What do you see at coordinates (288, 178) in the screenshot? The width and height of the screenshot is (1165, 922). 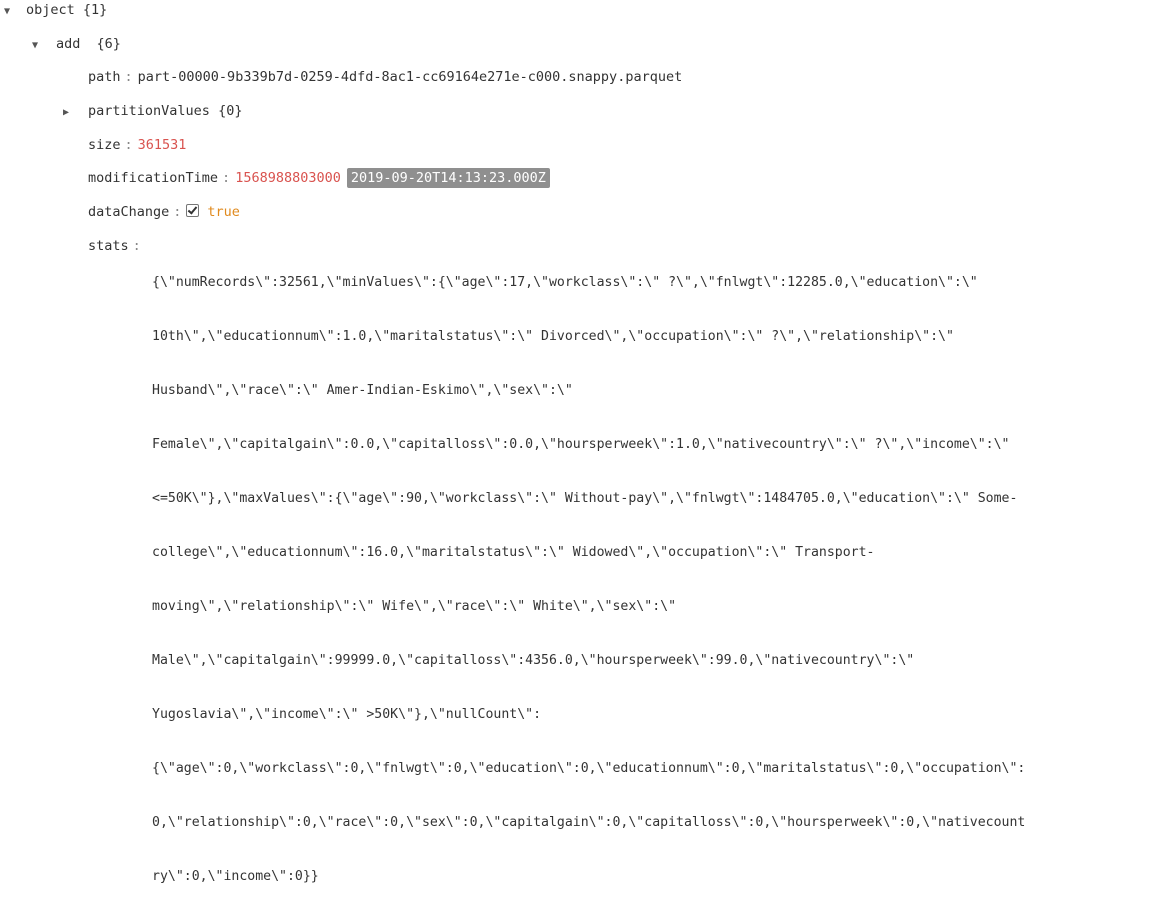 I see `modificationtime-value: 1568988803000` at bounding box center [288, 178].